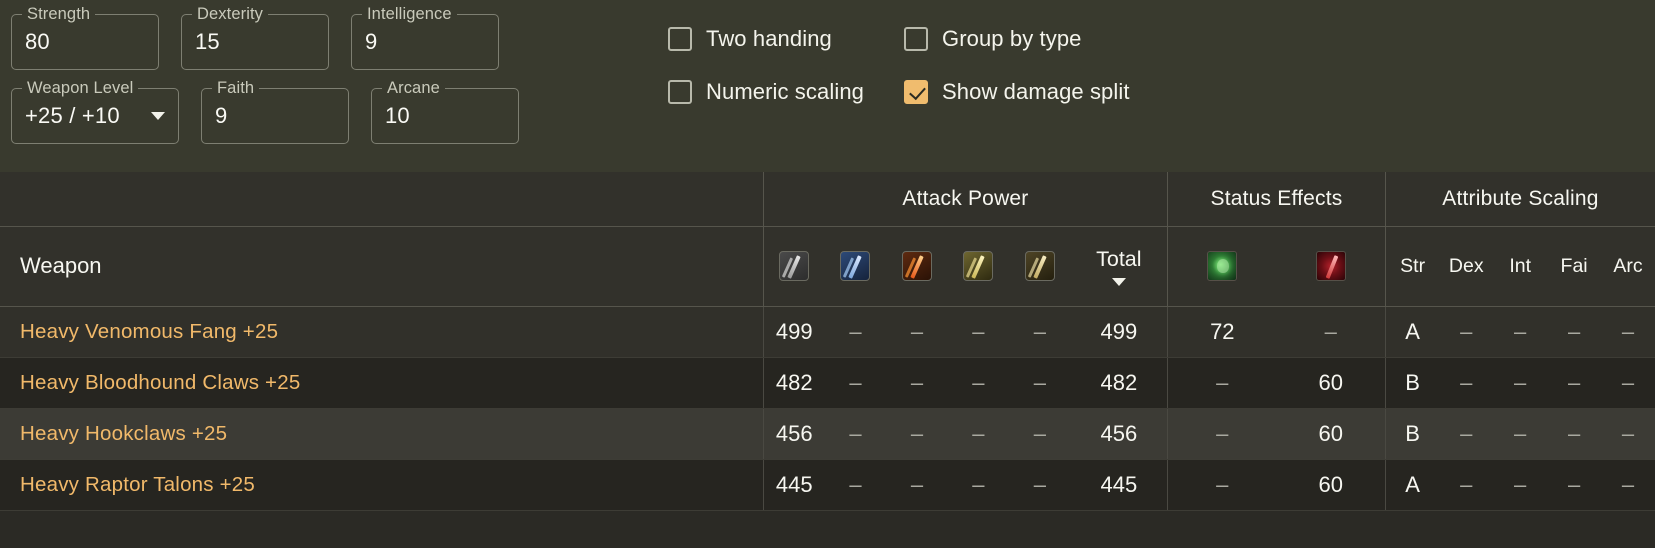 This screenshot has height=548, width=1655. I want to click on chevron-down-icon, so click(158, 116).